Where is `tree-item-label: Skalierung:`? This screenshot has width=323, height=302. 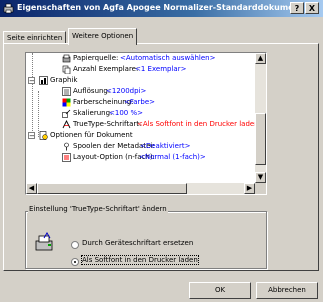
tree-item-label: Skalierung: is located at coordinates (93, 113).